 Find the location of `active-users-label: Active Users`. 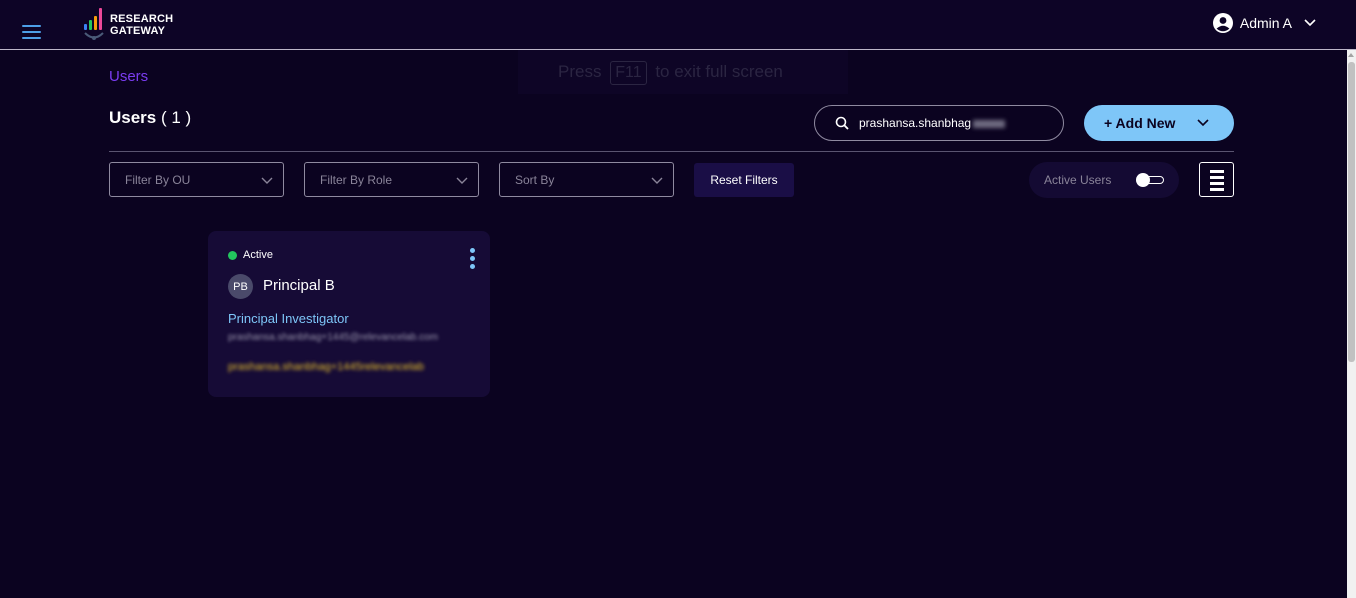

active-users-label: Active Users is located at coordinates (1078, 180).